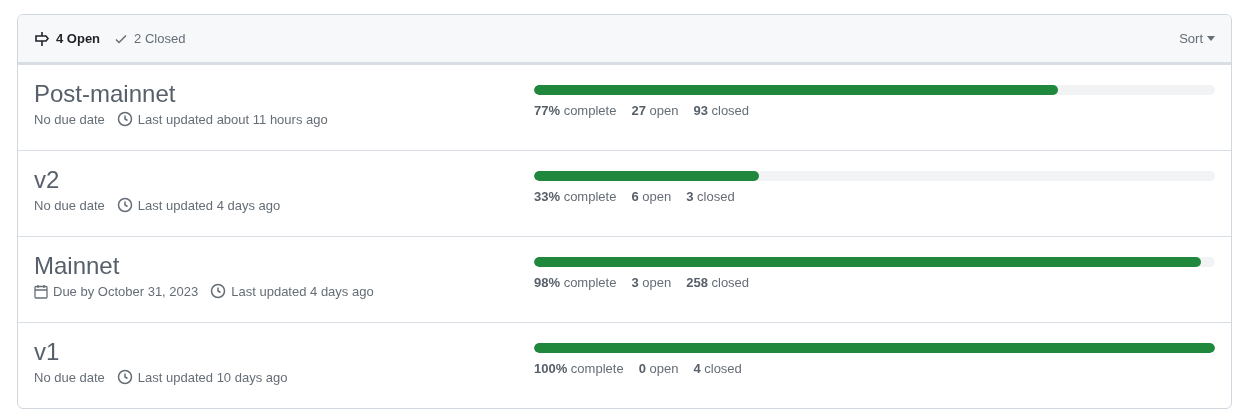  What do you see at coordinates (579, 368) in the screenshot?
I see `progress-stat: 100% complete` at bounding box center [579, 368].